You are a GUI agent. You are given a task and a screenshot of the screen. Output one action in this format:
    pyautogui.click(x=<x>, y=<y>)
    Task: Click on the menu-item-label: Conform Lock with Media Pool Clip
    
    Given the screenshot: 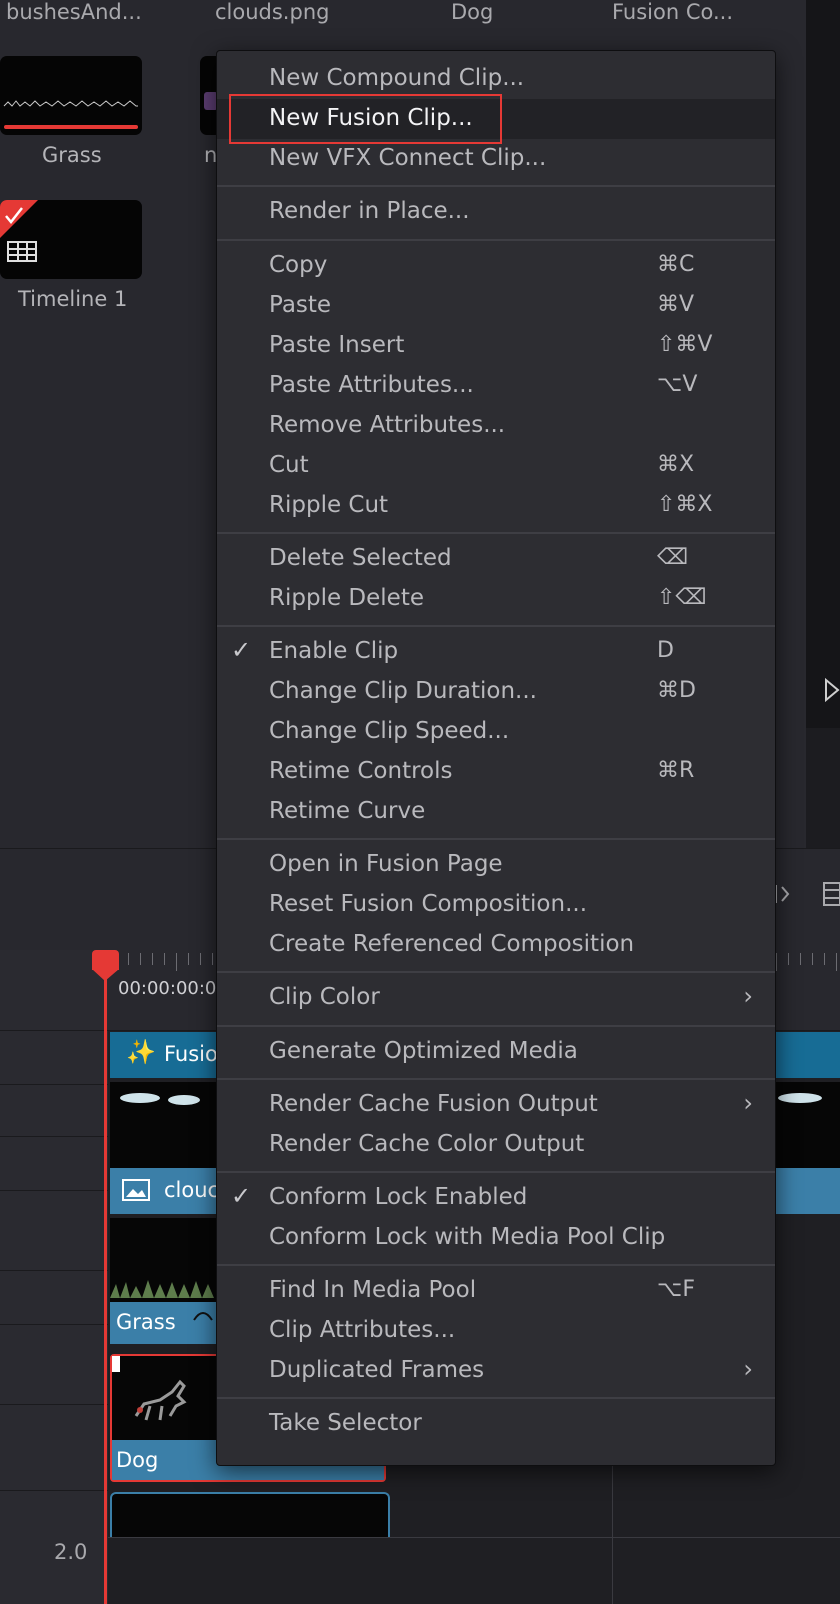 What is the action you would take?
    pyautogui.click(x=467, y=1237)
    